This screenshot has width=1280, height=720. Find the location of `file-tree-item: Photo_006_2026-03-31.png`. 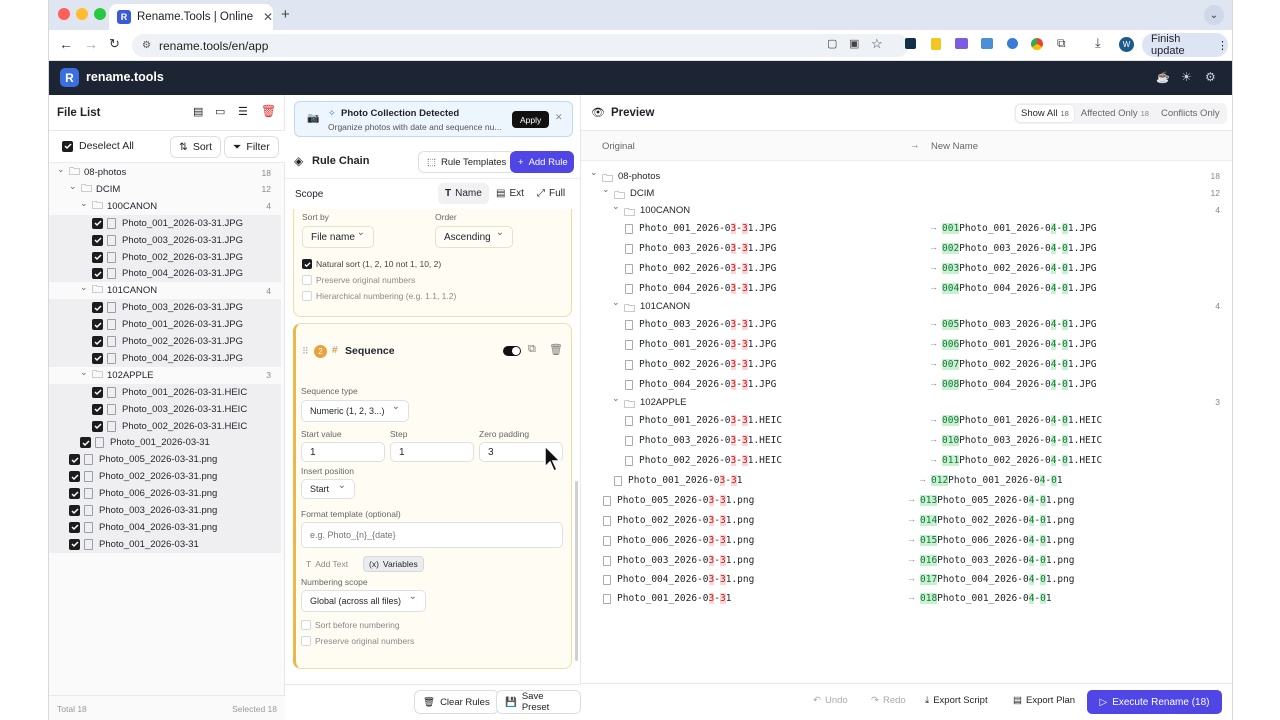

file-tree-item: Photo_006_2026-03-31.png is located at coordinates (165, 494).